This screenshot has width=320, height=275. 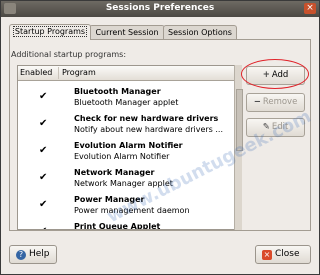 What do you see at coordinates (283, 254) in the screenshot?
I see `close-button: × Close` at bounding box center [283, 254].